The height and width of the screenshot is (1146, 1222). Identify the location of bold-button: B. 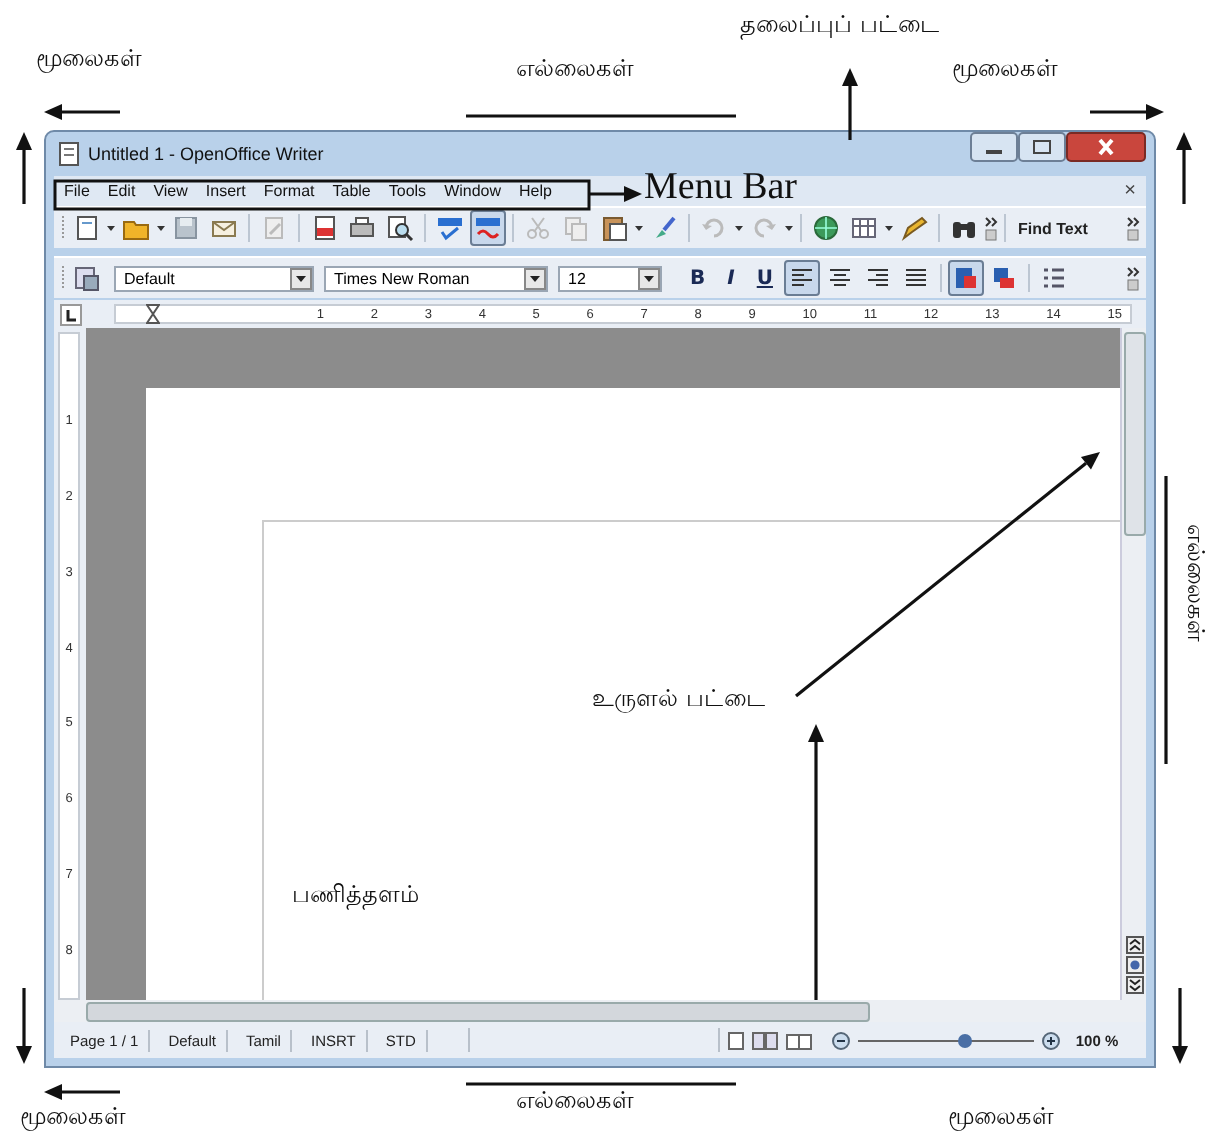
(698, 278).